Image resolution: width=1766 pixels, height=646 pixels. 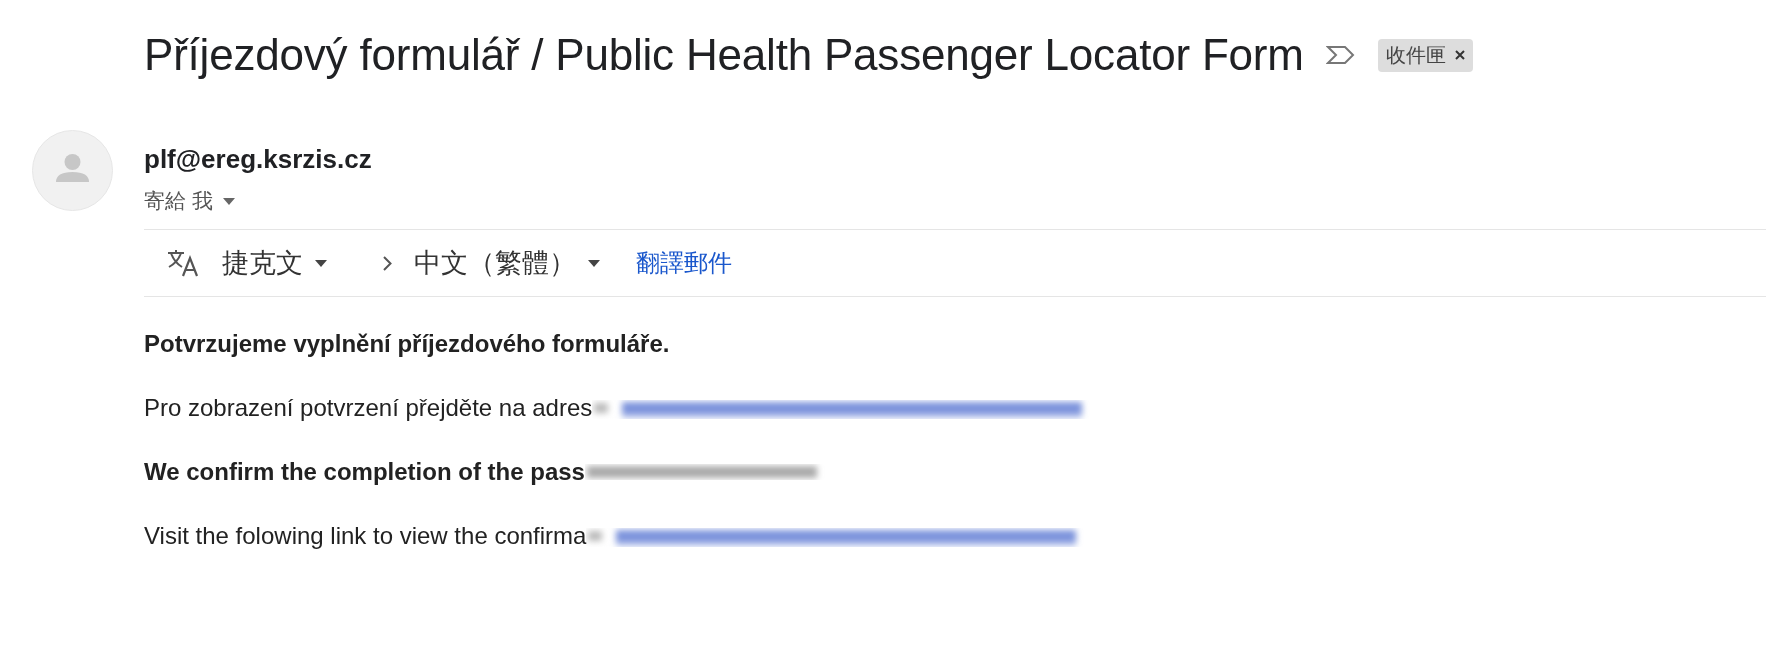 What do you see at coordinates (1415, 55) in the screenshot?
I see `label-text: 收件匣` at bounding box center [1415, 55].